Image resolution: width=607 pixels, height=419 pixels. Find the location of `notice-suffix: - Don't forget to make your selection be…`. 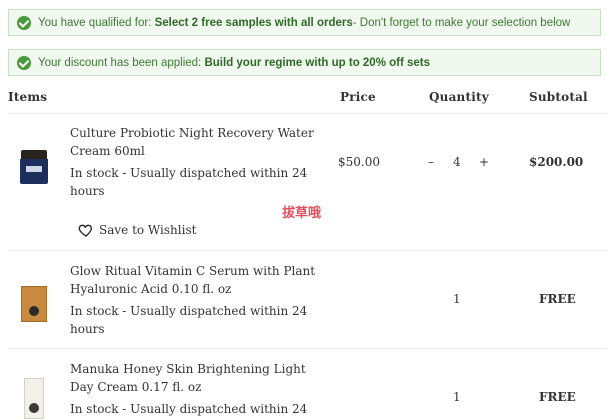

notice-suffix: - Don't forget to make your selection be… is located at coordinates (461, 22).